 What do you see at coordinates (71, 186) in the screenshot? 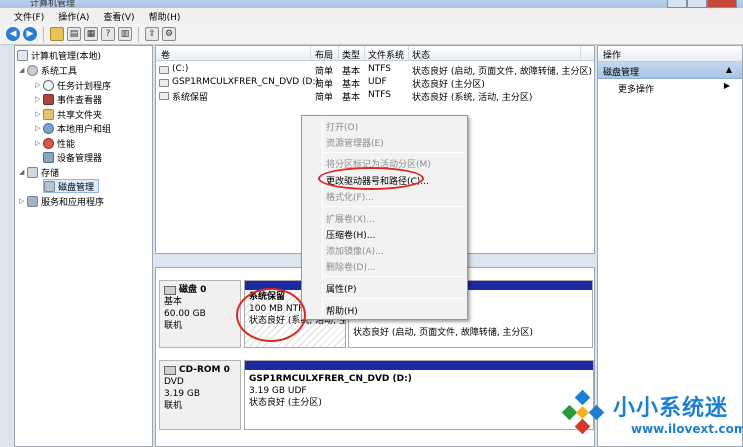
I see `tree-node-disk-management: 磁盘管理` at bounding box center [71, 186].